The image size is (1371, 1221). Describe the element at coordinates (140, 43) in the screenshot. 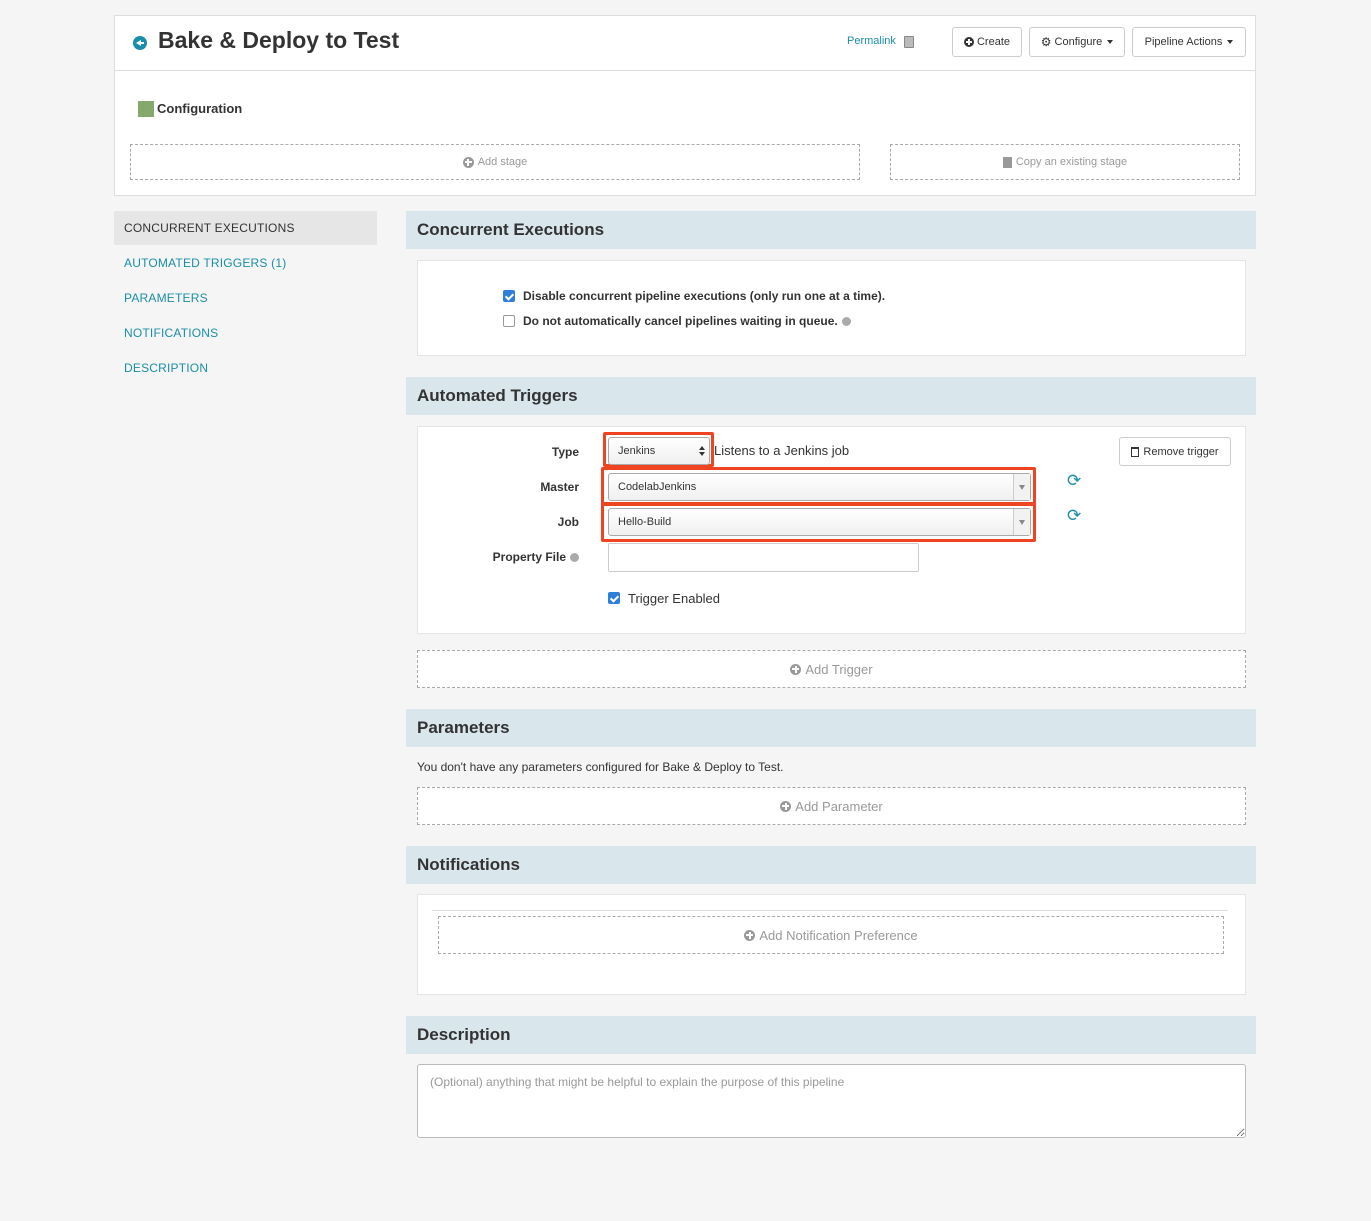

I see `back-arrow-icon` at that location.